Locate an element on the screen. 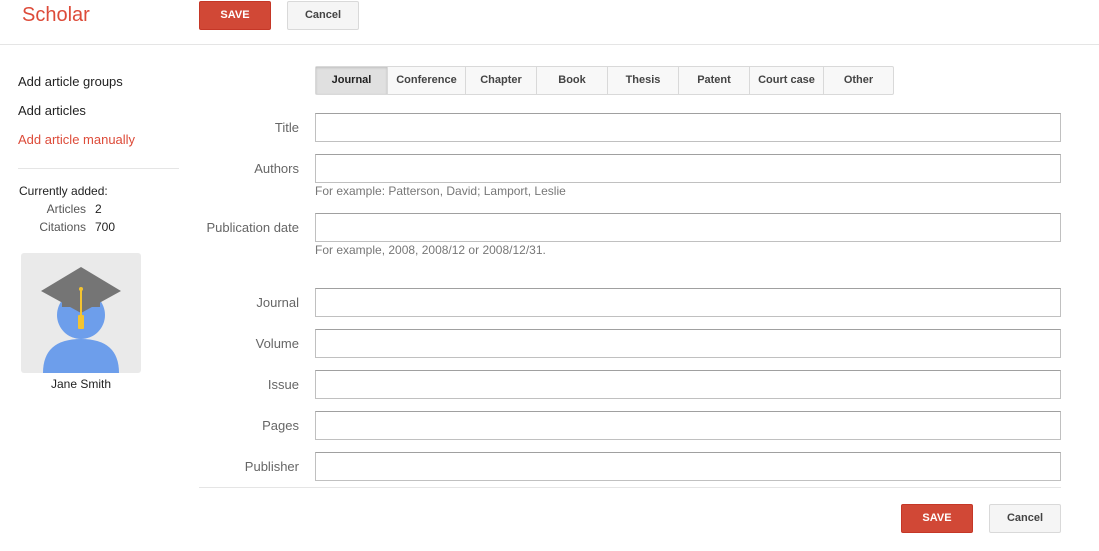 The height and width of the screenshot is (551, 1099). volume-label: Volume is located at coordinates (277, 343).